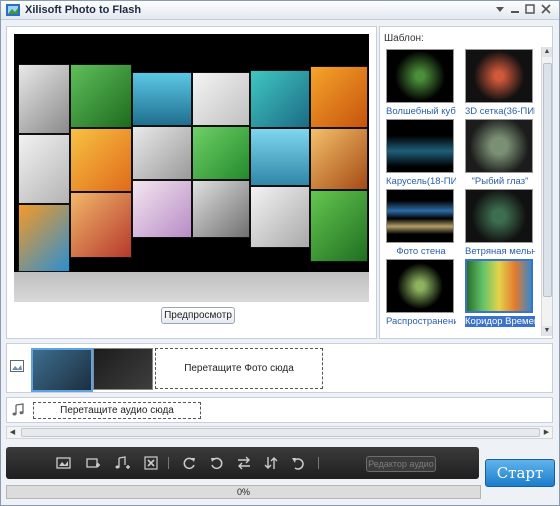 Image resolution: width=560 pixels, height=506 pixels. What do you see at coordinates (404, 38) in the screenshot?
I see `template-heading: Шаблон:` at bounding box center [404, 38].